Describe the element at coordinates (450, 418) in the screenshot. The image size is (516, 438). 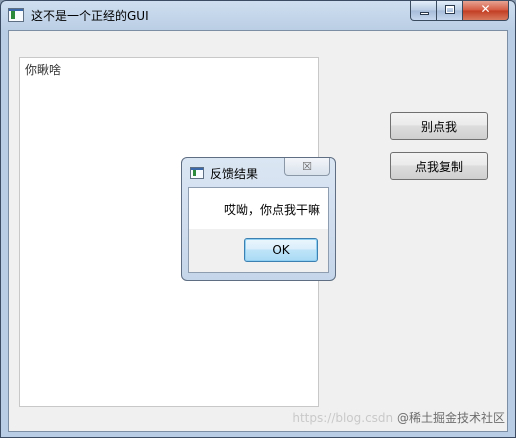
I see `watermark-site: @稀土掘金技术社区` at that location.